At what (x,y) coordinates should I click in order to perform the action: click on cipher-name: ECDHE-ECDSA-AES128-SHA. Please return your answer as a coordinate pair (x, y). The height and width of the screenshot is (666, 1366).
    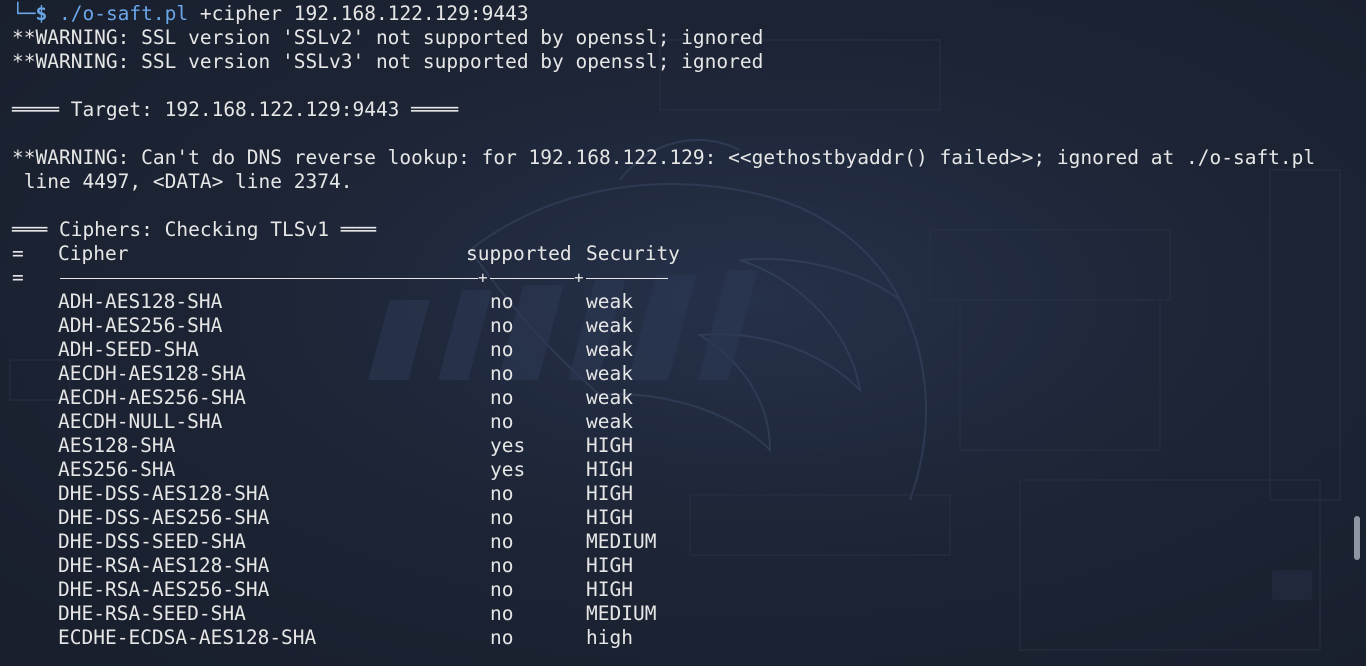
    Looking at the image, I should click on (187, 637).